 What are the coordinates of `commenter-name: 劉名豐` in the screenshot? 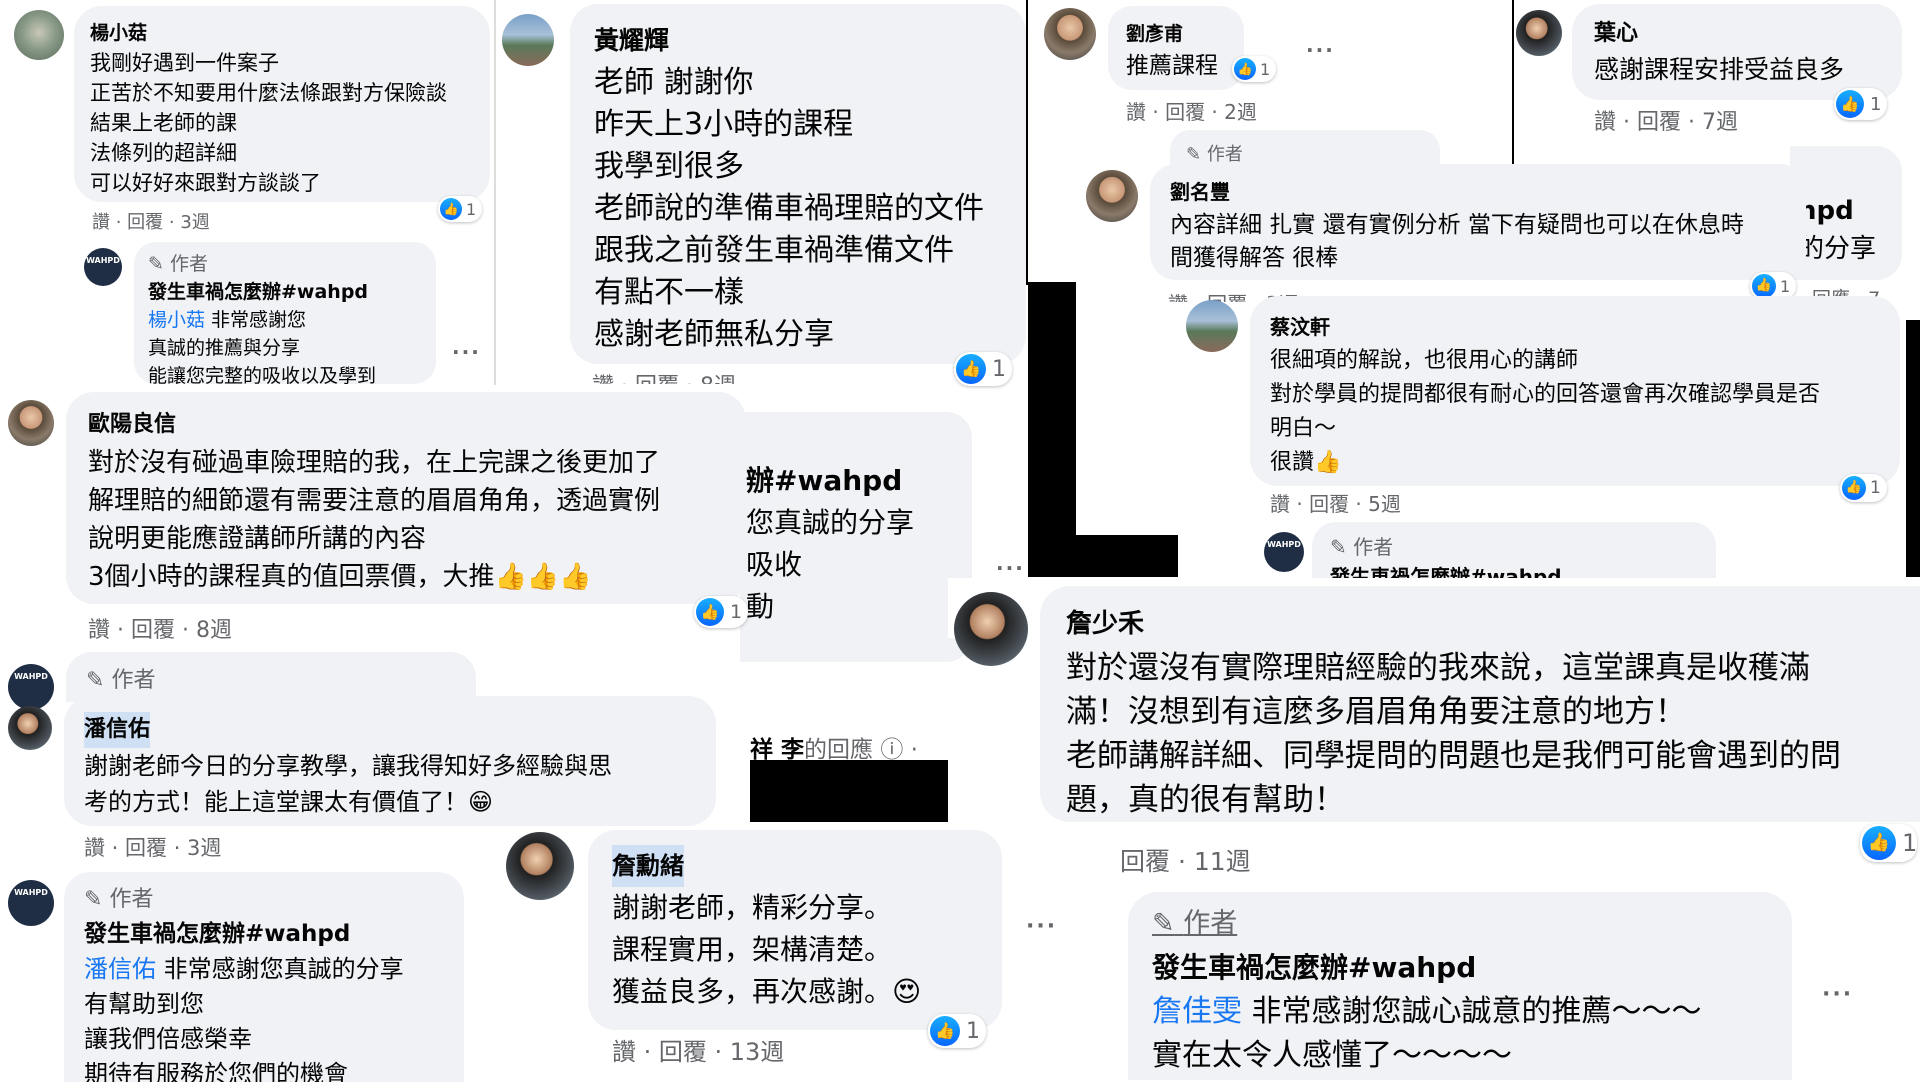 It's located at (1478, 192).